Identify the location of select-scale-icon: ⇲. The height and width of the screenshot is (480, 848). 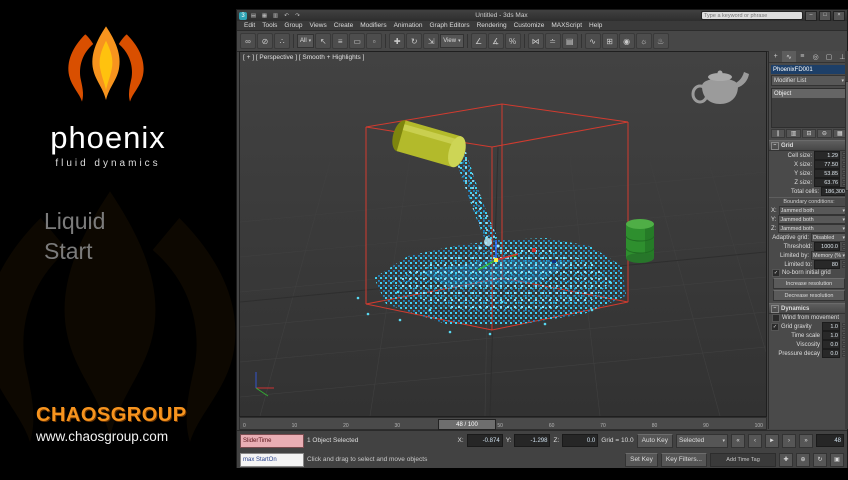
(431, 41).